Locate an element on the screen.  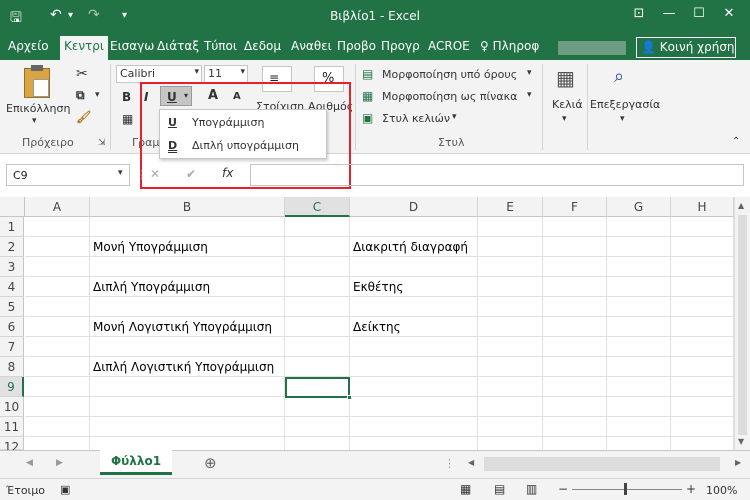
row-header-9: 9 is located at coordinates (12, 387).